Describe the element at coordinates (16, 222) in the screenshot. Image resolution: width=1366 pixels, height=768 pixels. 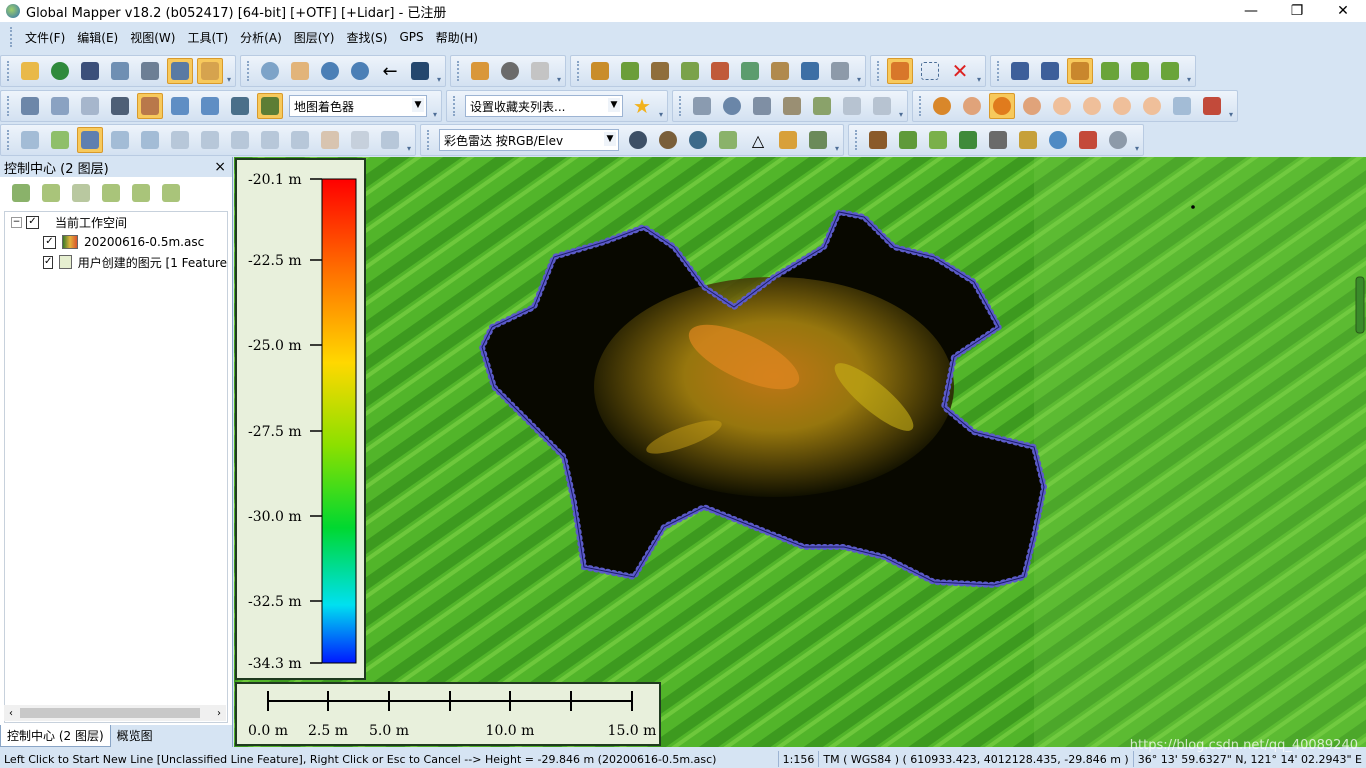
I see `collapse-icon: −` at that location.